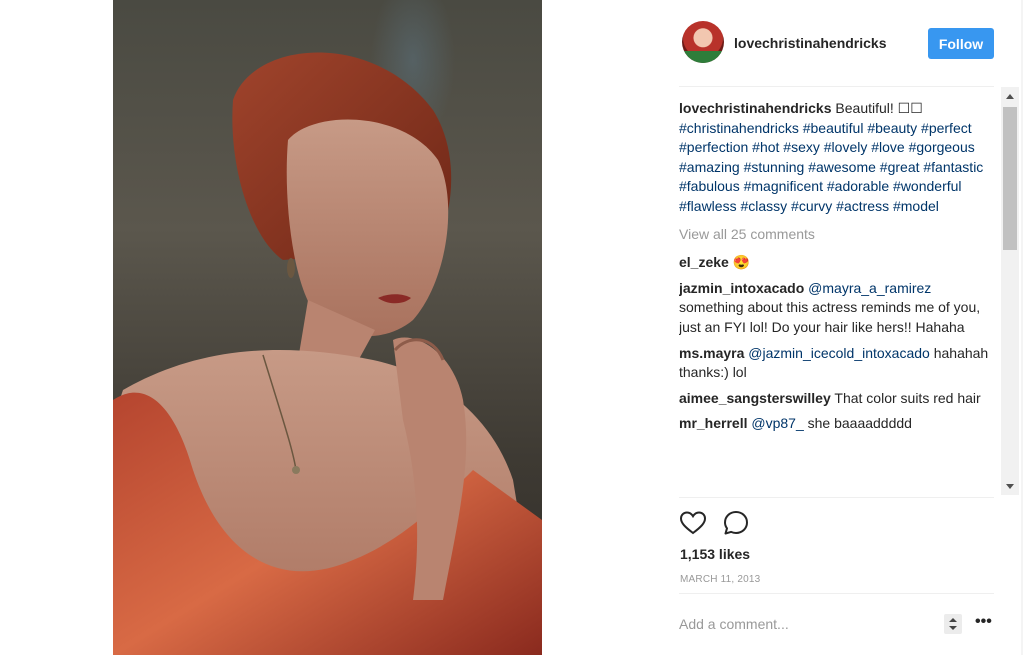 Image resolution: width=1023 pixels, height=655 pixels. What do you see at coordinates (836, 593) in the screenshot?
I see `comment-input-divider` at bounding box center [836, 593].